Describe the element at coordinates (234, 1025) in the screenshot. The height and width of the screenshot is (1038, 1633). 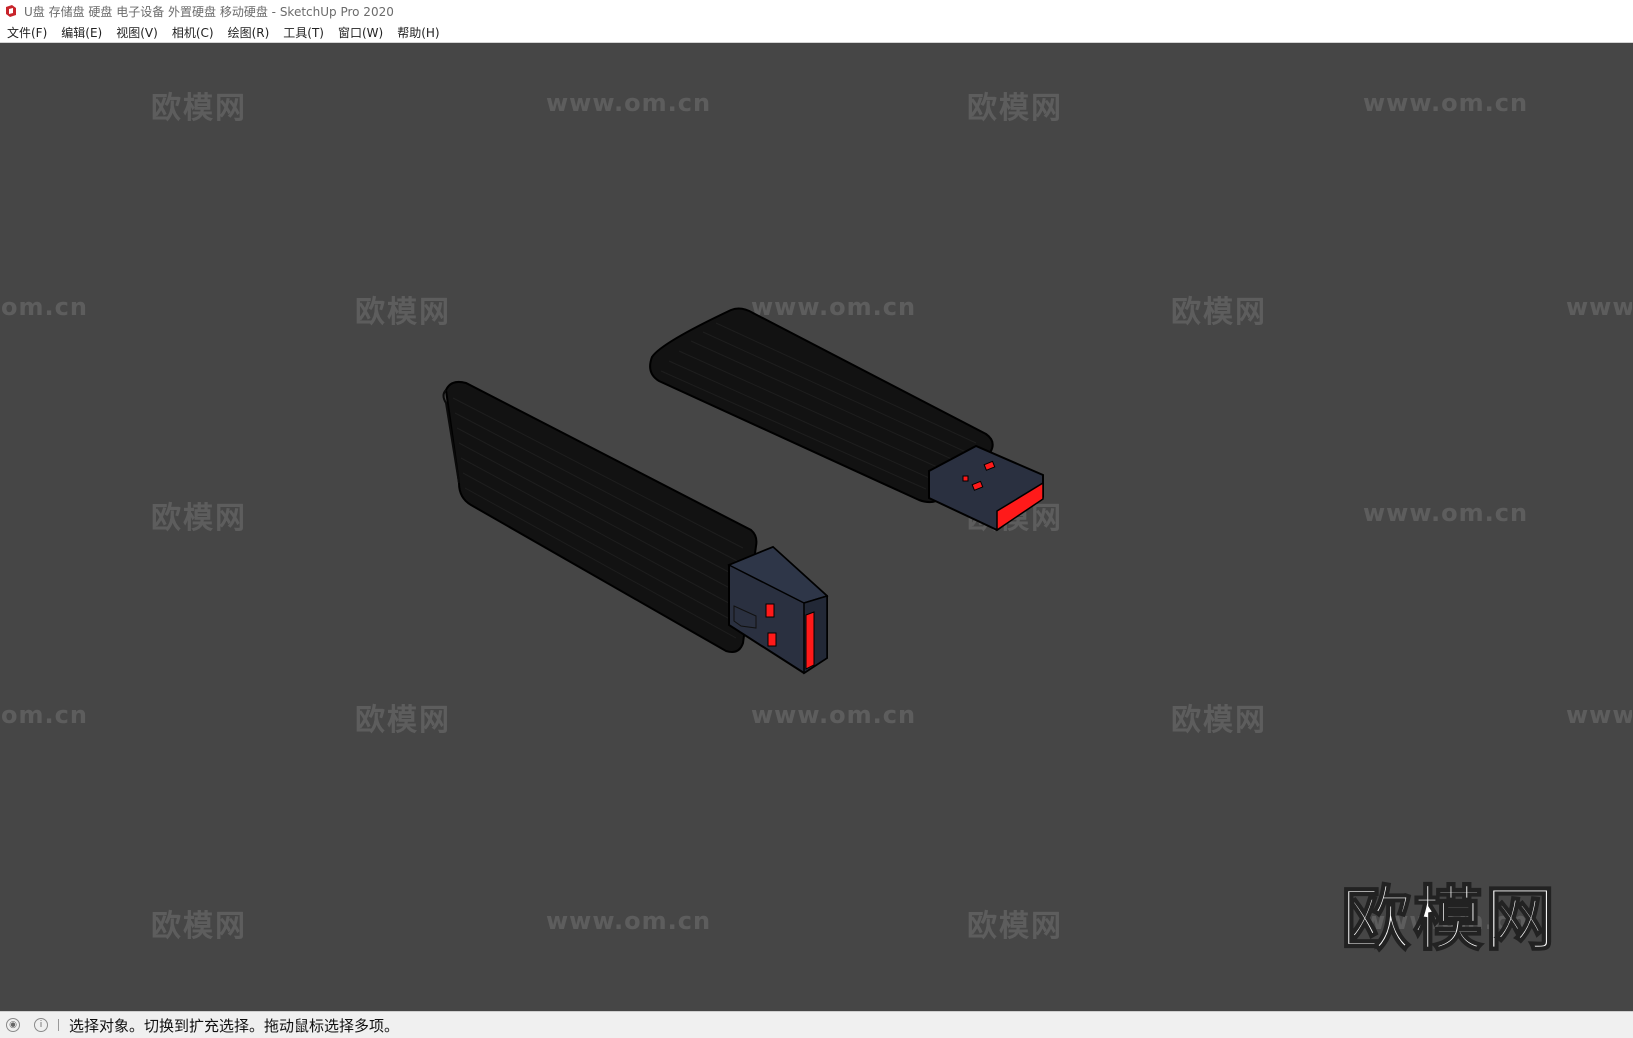
I see `status-message: 选择对象。切换到扩充选择。拖动鼠标选择多项。` at that location.